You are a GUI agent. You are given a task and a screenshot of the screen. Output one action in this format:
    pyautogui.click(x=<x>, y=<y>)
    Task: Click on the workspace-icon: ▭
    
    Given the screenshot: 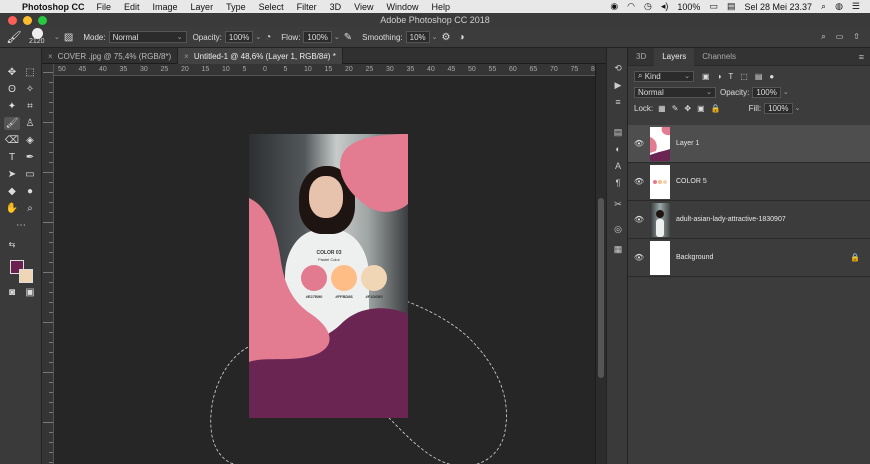 What is the action you would take?
    pyautogui.click(x=840, y=37)
    